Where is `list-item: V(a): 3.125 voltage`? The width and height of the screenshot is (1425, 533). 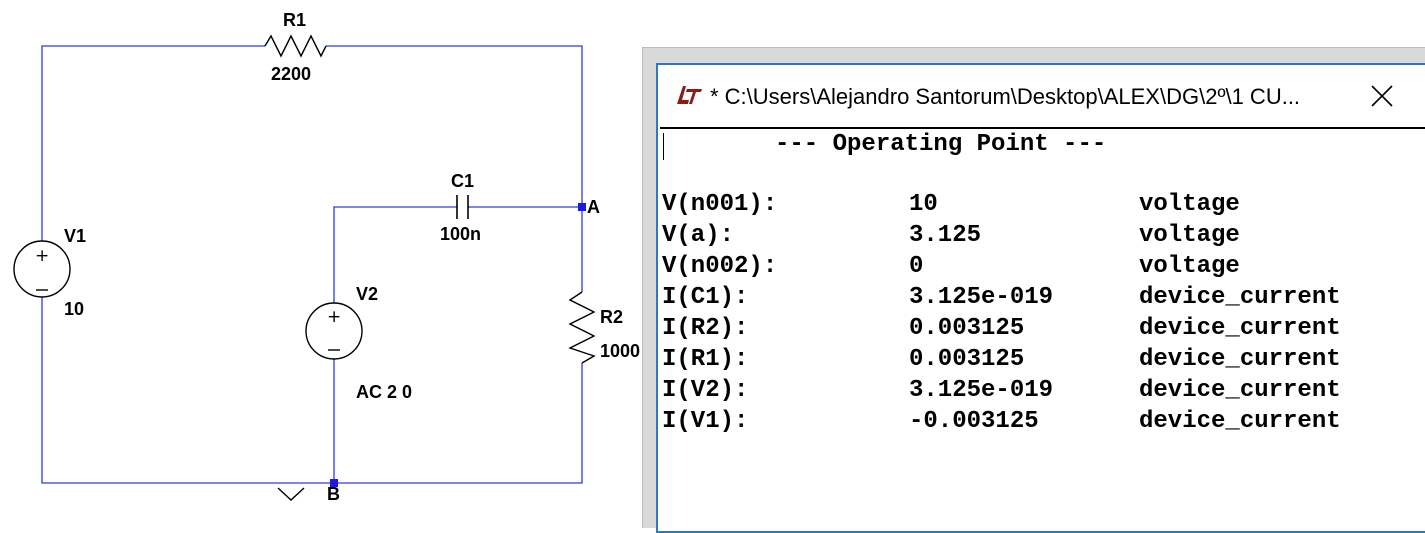 list-item: V(a): 3.125 voltage is located at coordinates (1042, 237).